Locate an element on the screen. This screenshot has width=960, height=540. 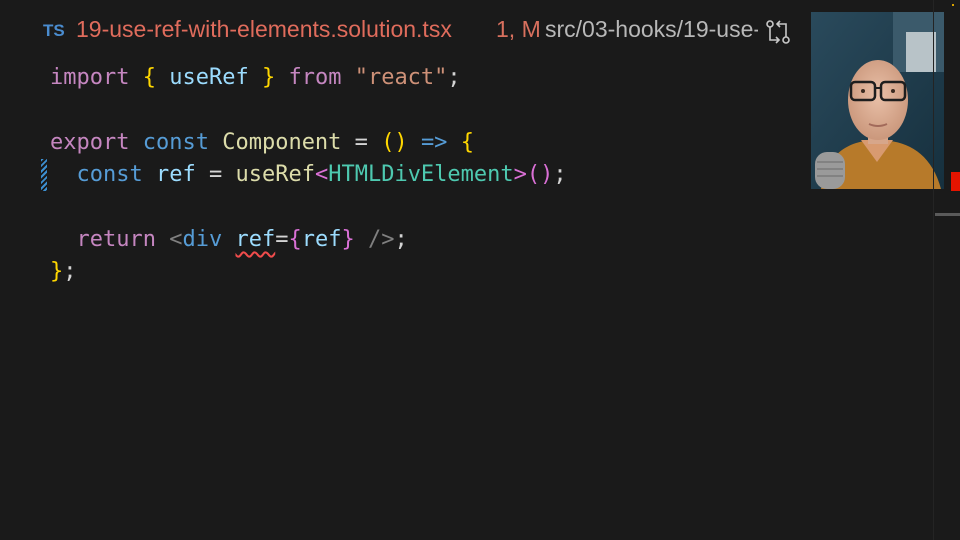
typescript-file-icon: TS is located at coordinates (54, 30).